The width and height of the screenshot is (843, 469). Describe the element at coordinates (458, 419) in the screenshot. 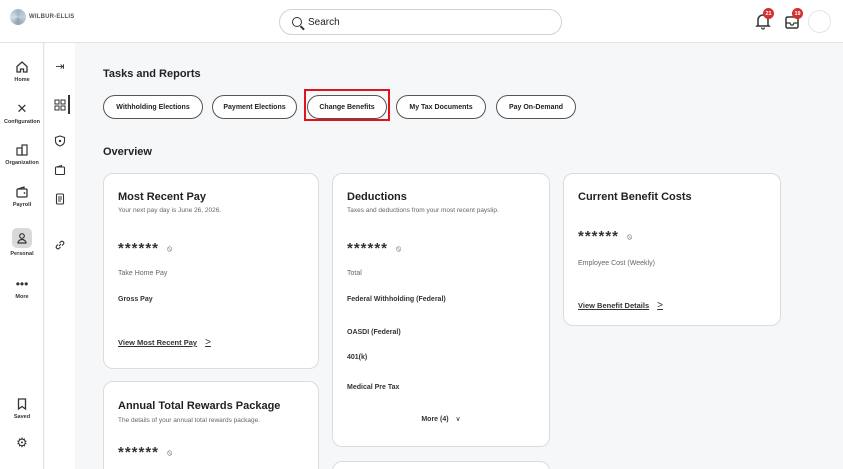

I see `chevron-down-icon: ∨` at that location.